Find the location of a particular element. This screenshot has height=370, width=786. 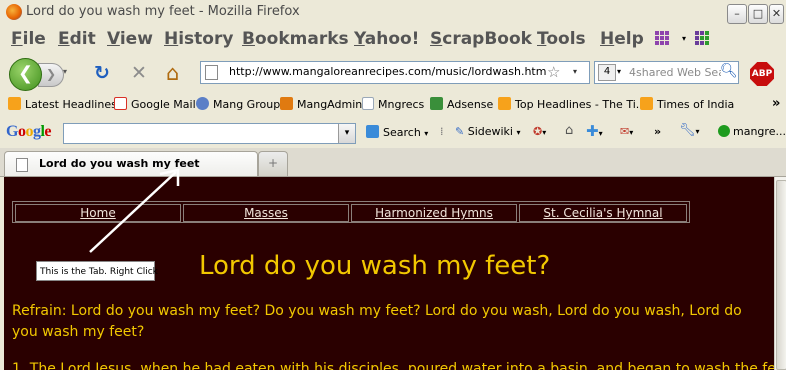

close-window-button: ✕ is located at coordinates (776, 14).